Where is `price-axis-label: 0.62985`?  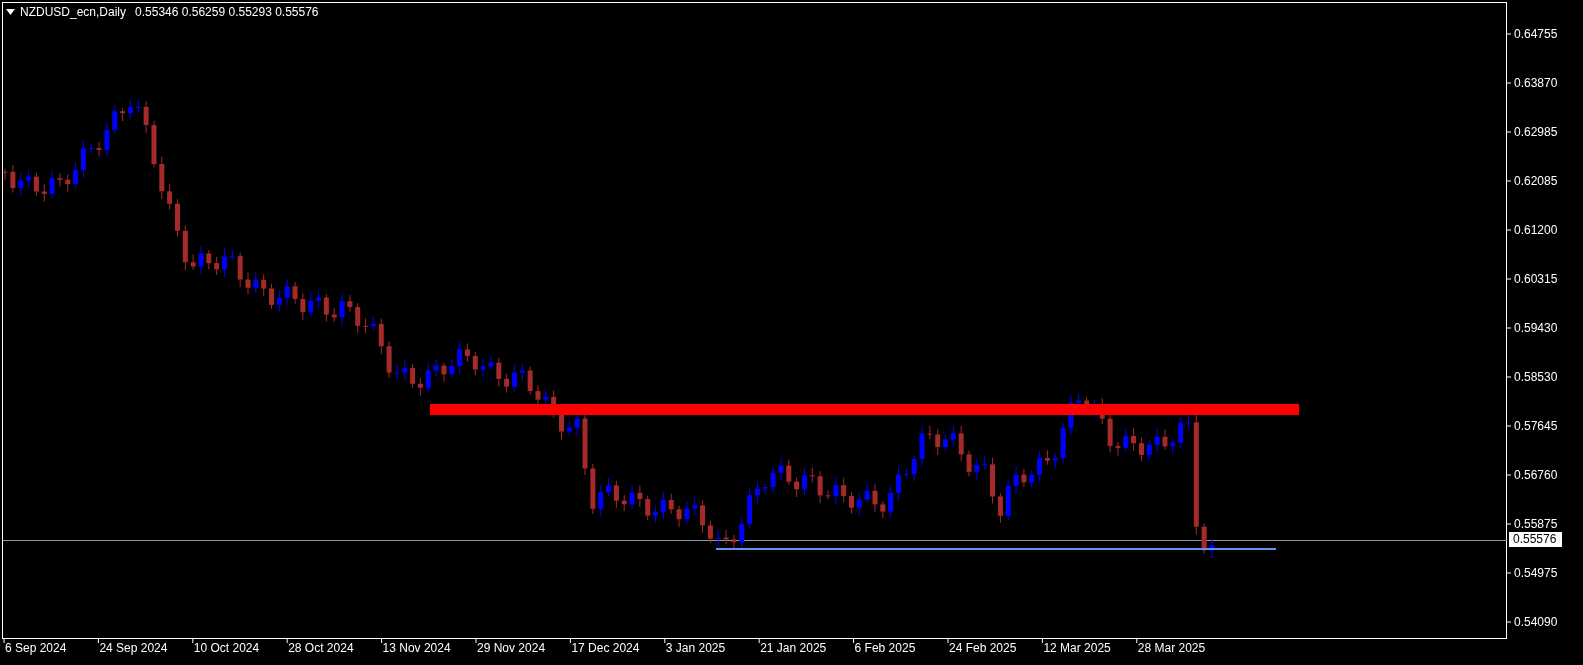 price-axis-label: 0.62985 is located at coordinates (1536, 132).